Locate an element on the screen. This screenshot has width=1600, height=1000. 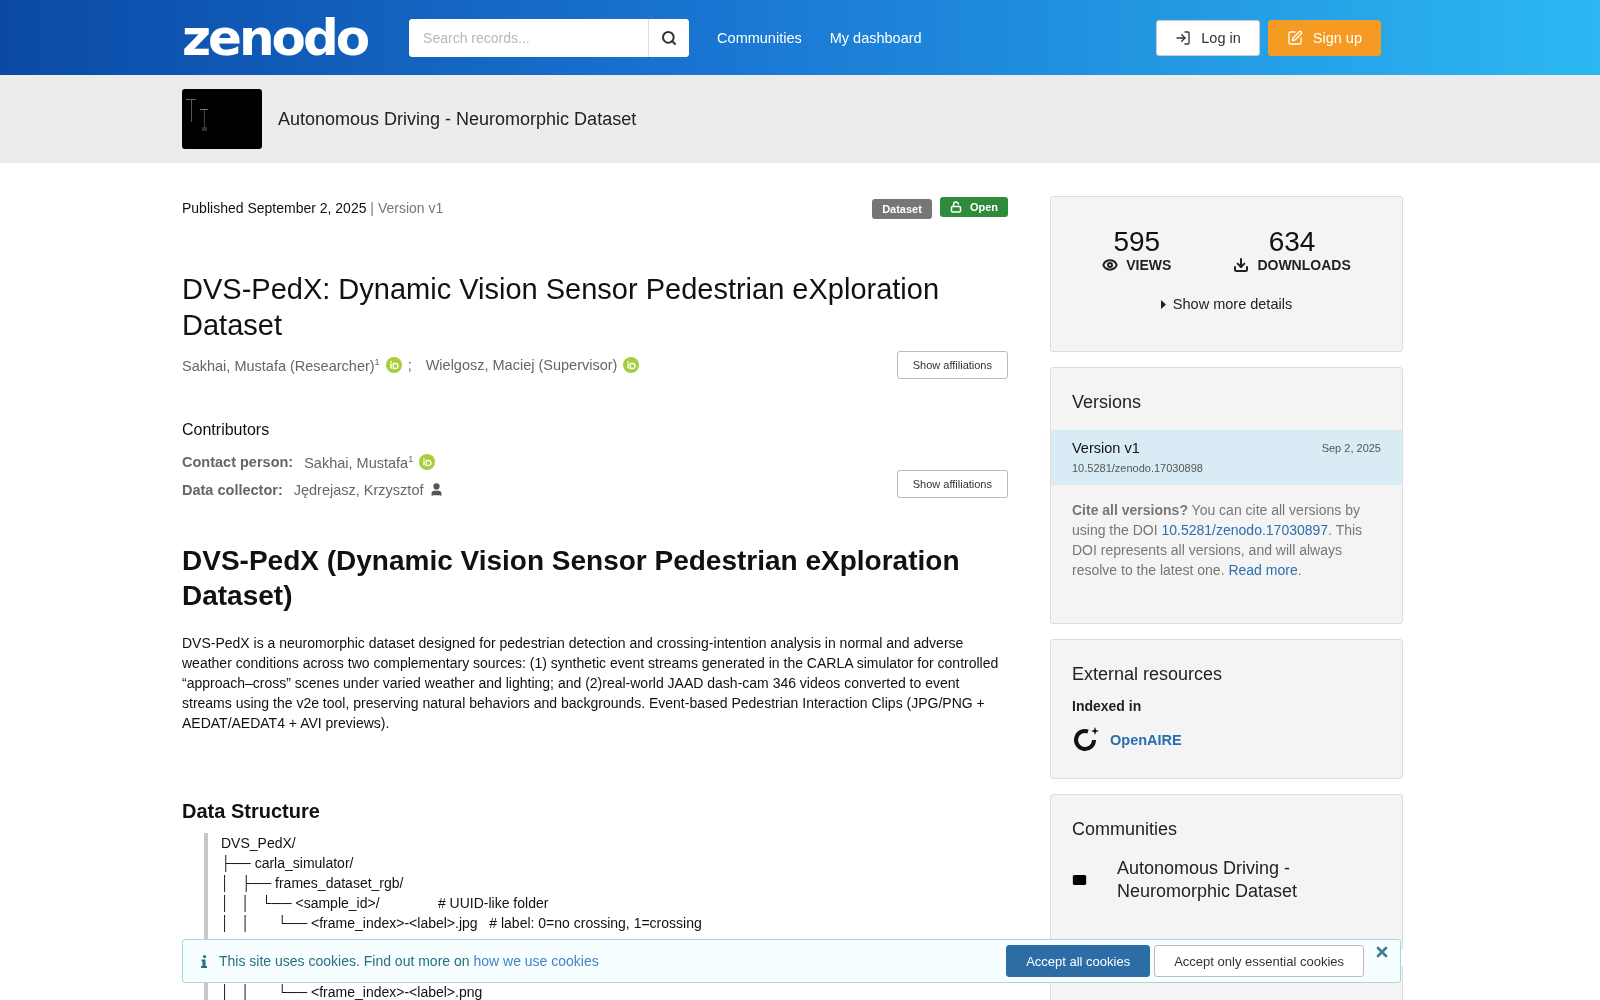
doi-link: 10.5281/zenodo.17030897 is located at coordinates (1245, 530).